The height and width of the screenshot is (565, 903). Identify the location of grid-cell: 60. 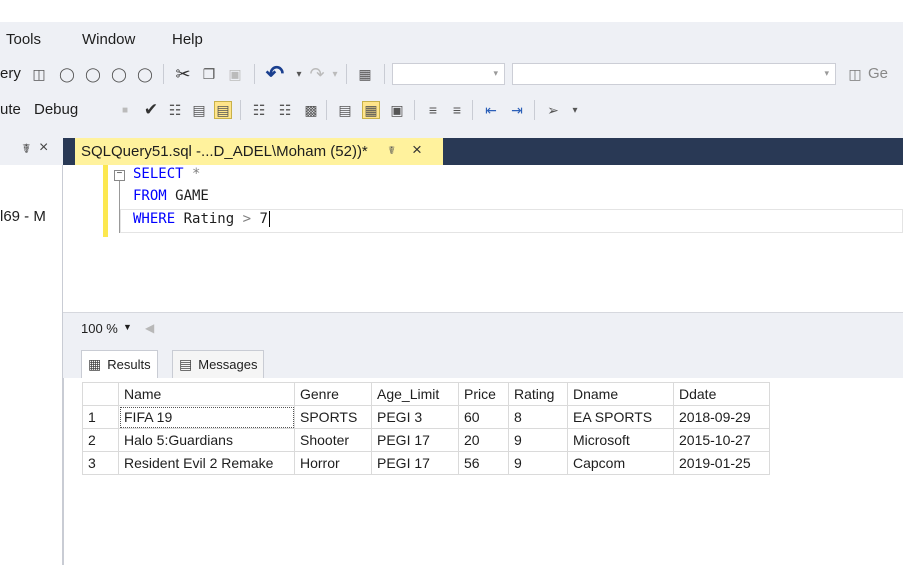
(483, 417).